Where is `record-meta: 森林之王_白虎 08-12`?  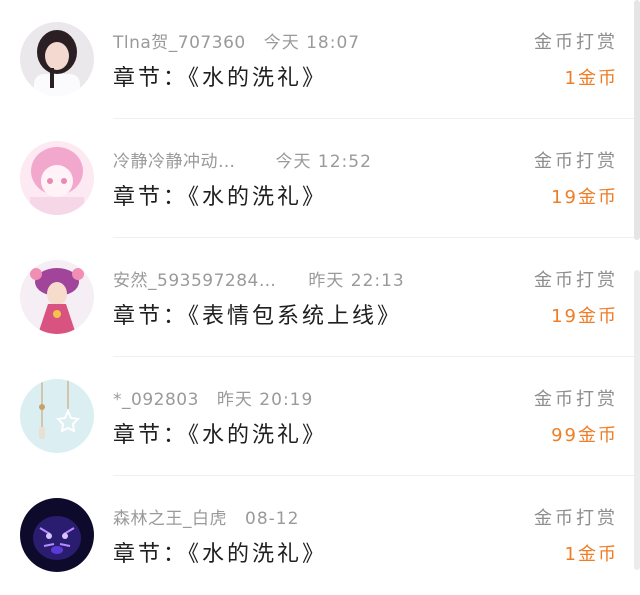 record-meta: 森林之王_白虎 08-12 is located at coordinates (206, 516).